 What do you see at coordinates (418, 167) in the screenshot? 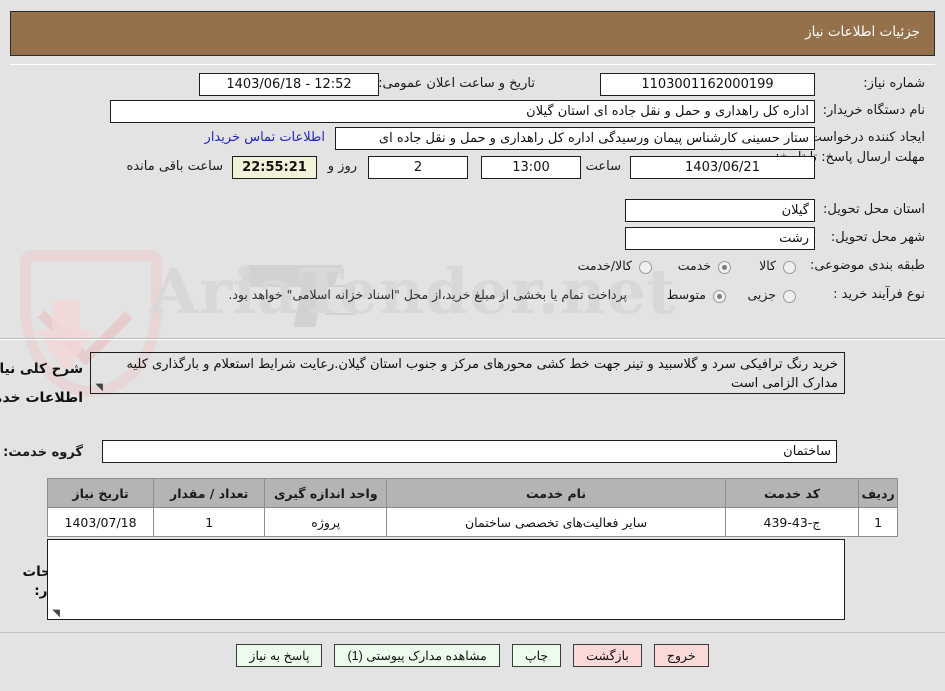
I see `remaining-days-value: 2` at bounding box center [418, 167].